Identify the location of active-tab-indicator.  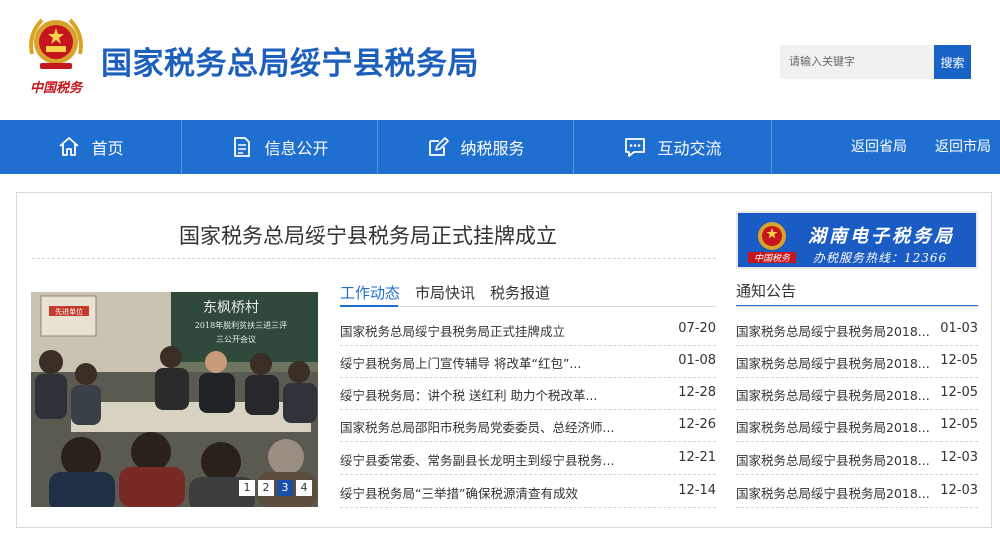
(369, 306).